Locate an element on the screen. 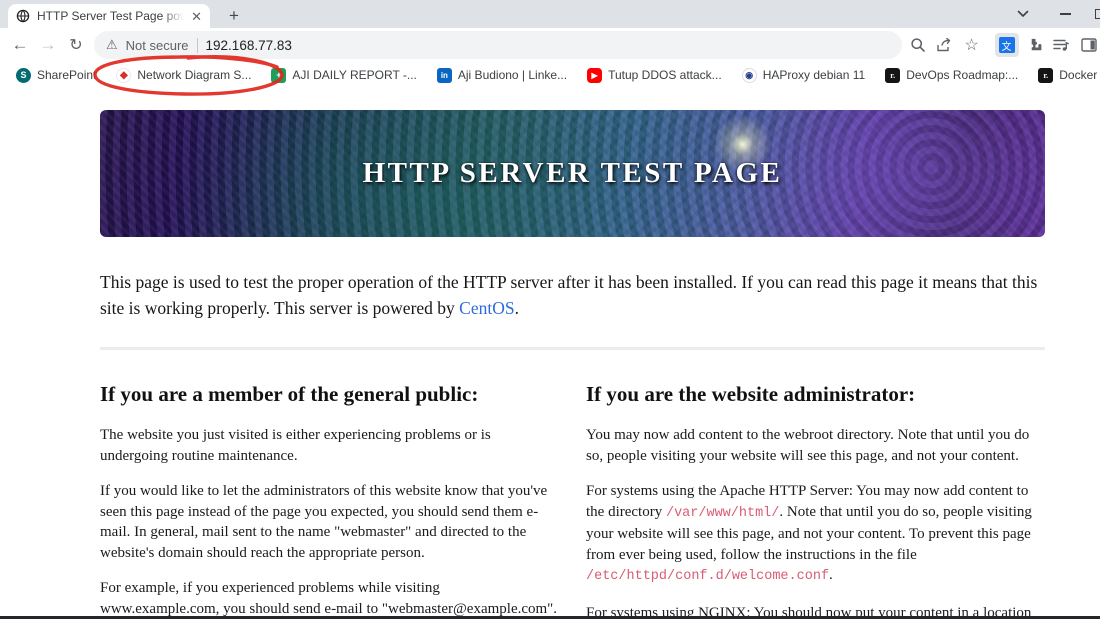  tab-title: HTTP Server Test Page powered is located at coordinates (110, 16).